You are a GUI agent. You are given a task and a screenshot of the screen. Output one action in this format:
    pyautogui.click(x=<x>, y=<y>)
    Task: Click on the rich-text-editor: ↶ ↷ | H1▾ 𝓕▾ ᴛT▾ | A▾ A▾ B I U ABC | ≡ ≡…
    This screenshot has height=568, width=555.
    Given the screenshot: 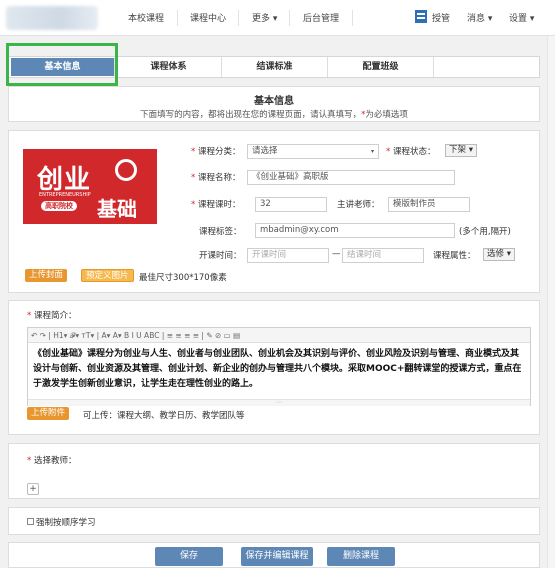 What is the action you would take?
    pyautogui.click(x=279, y=366)
    